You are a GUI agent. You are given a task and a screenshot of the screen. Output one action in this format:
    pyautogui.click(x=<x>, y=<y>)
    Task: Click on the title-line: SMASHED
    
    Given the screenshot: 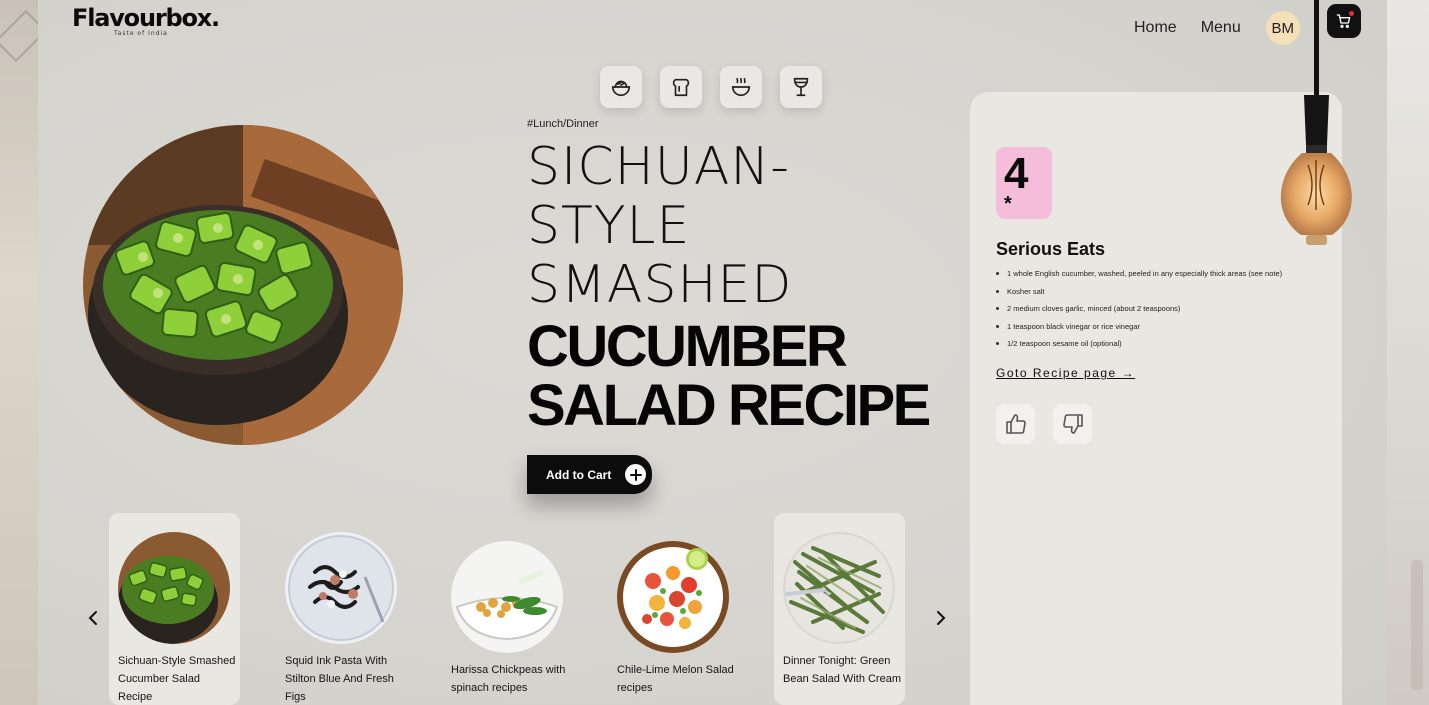 What is the action you would take?
    pyautogui.click(x=660, y=285)
    